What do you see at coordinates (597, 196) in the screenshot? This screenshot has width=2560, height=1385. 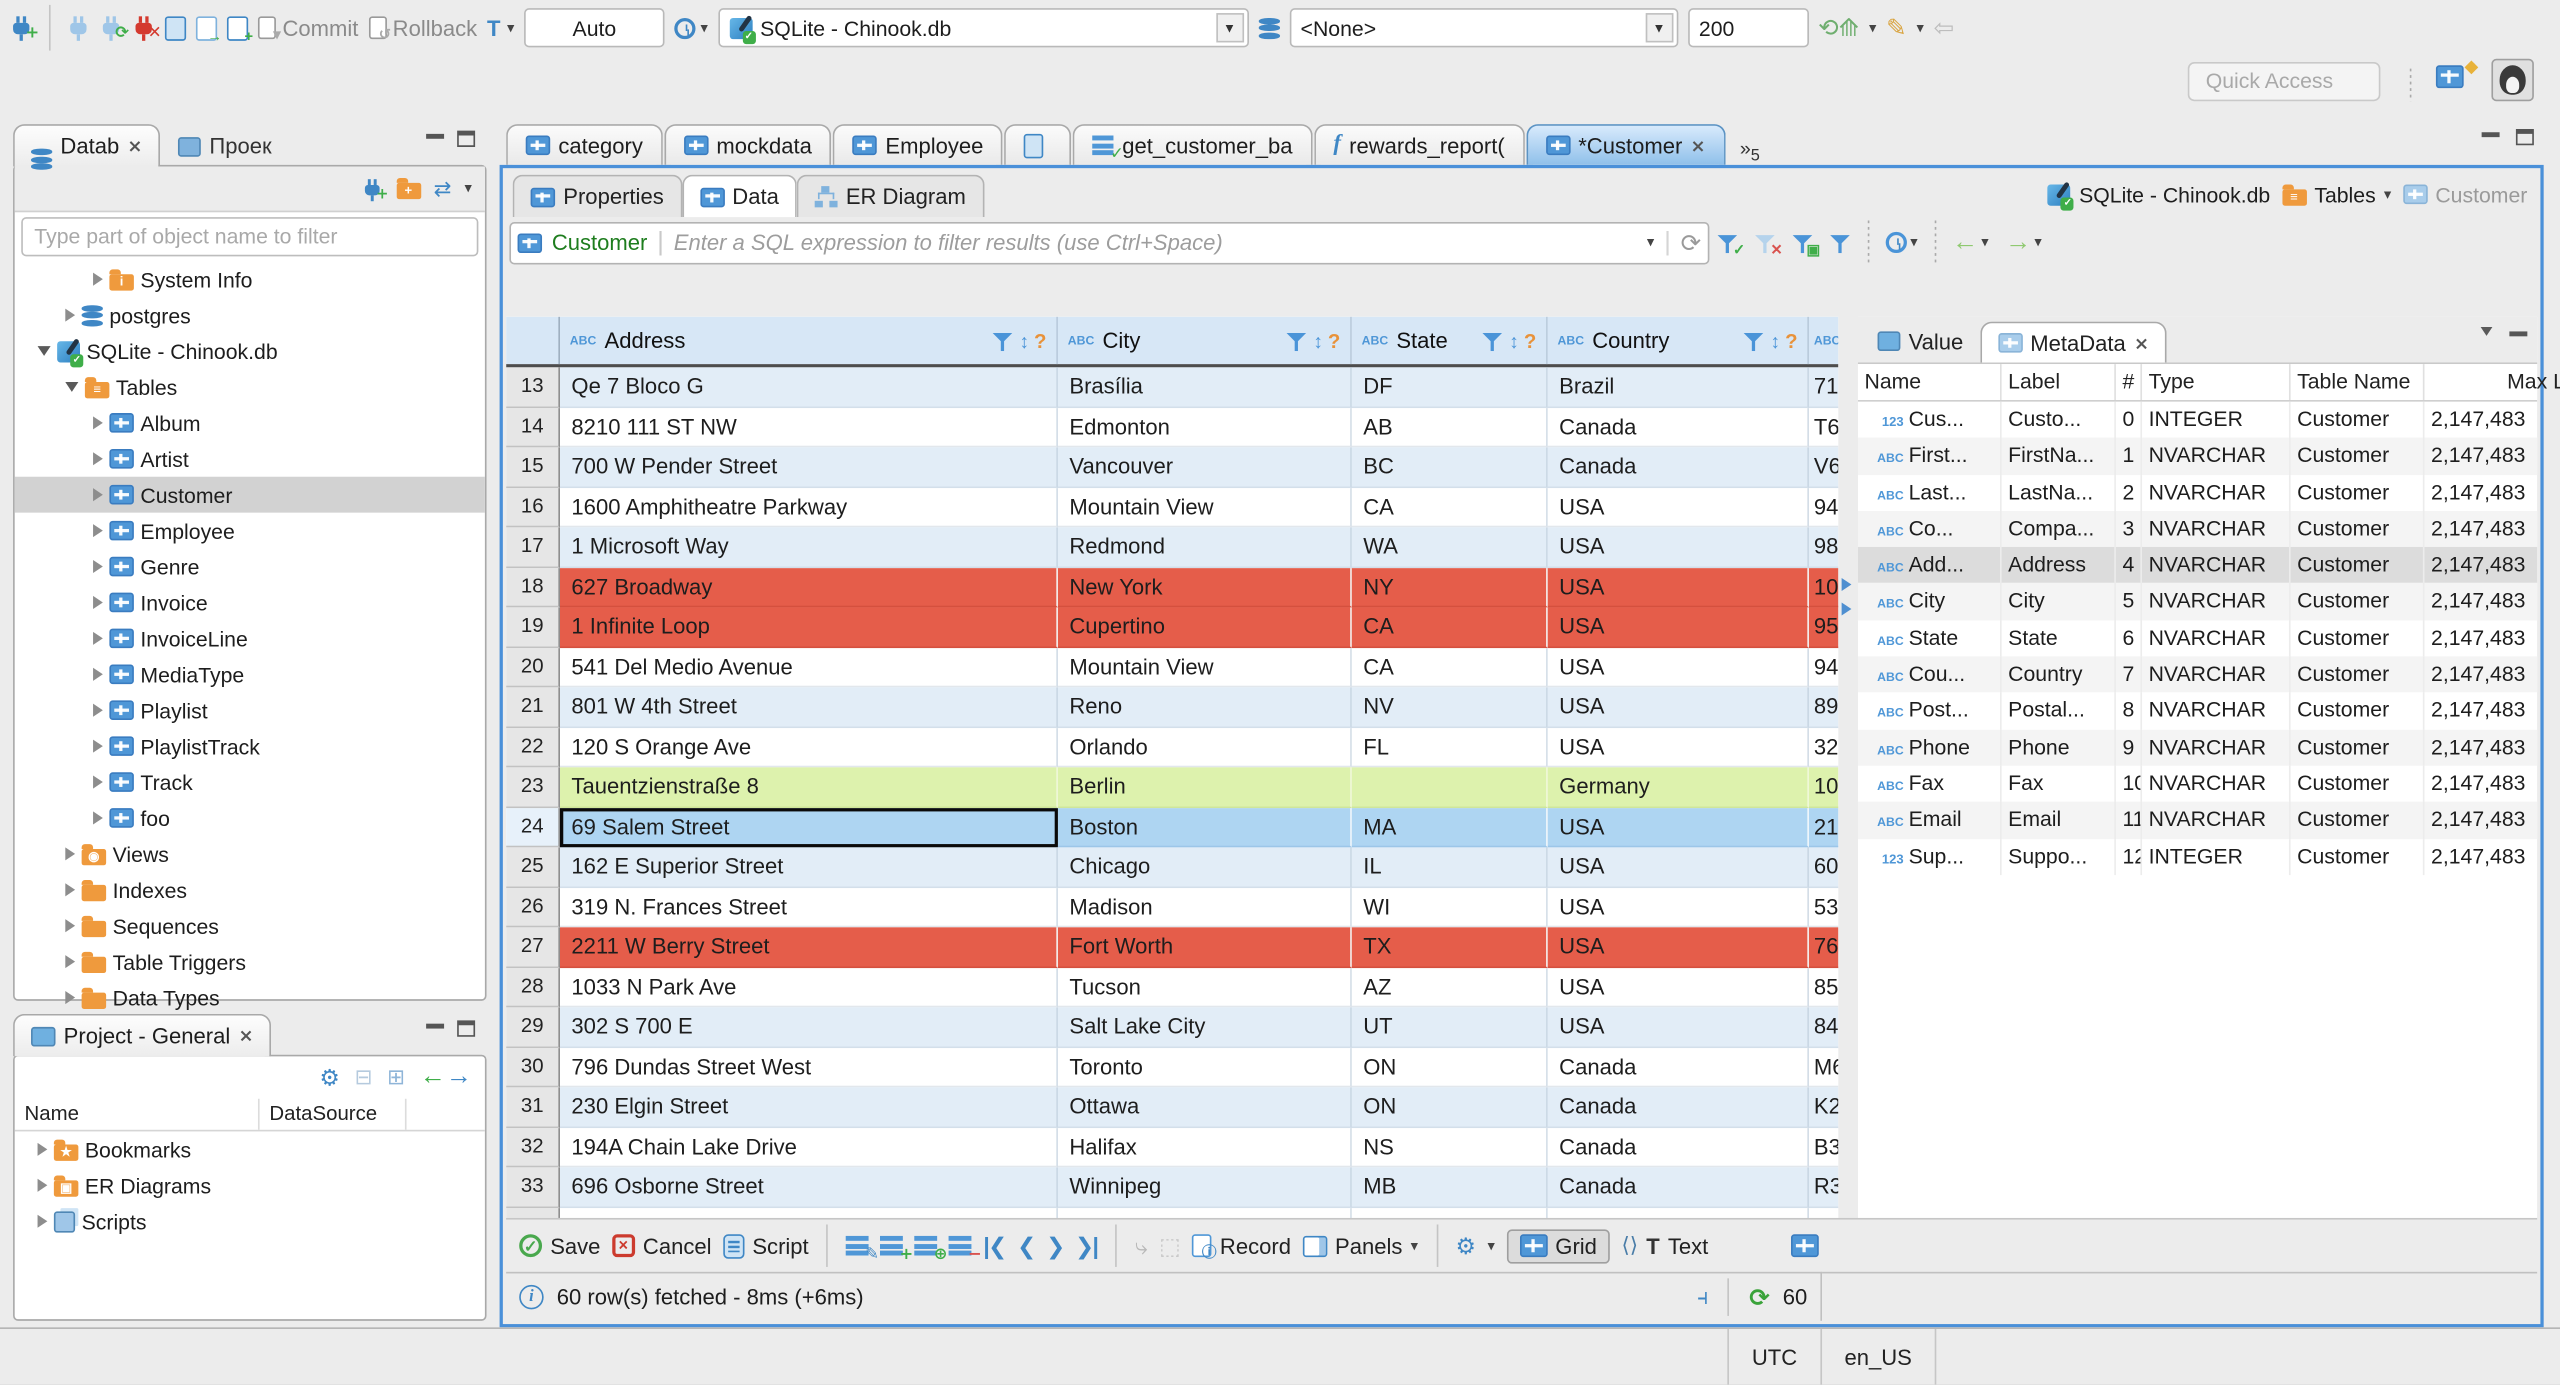 I see `subtab-properties: Properties` at bounding box center [597, 196].